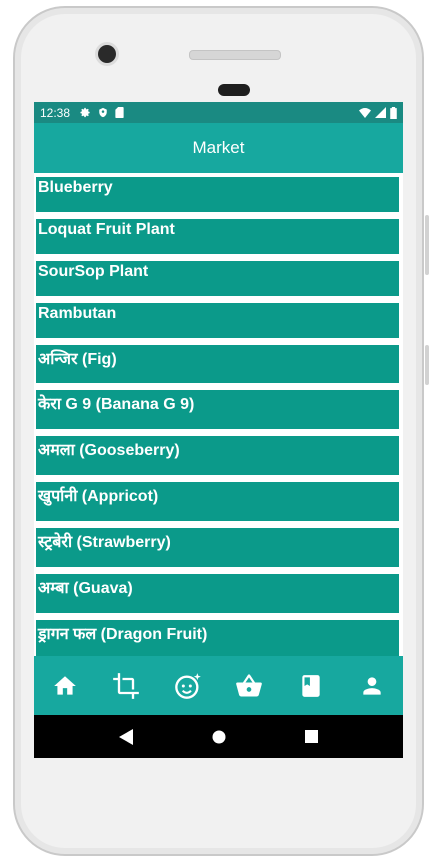 The height and width of the screenshot is (864, 433). Describe the element at coordinates (393, 112) in the screenshot. I see `battery-icon` at that location.